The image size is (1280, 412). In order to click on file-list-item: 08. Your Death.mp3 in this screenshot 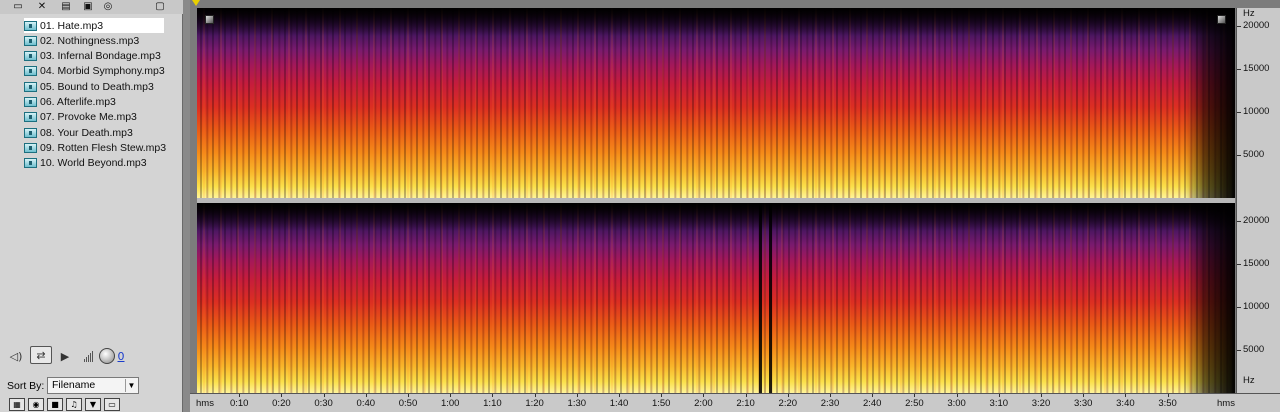, I will do `click(94, 132)`.